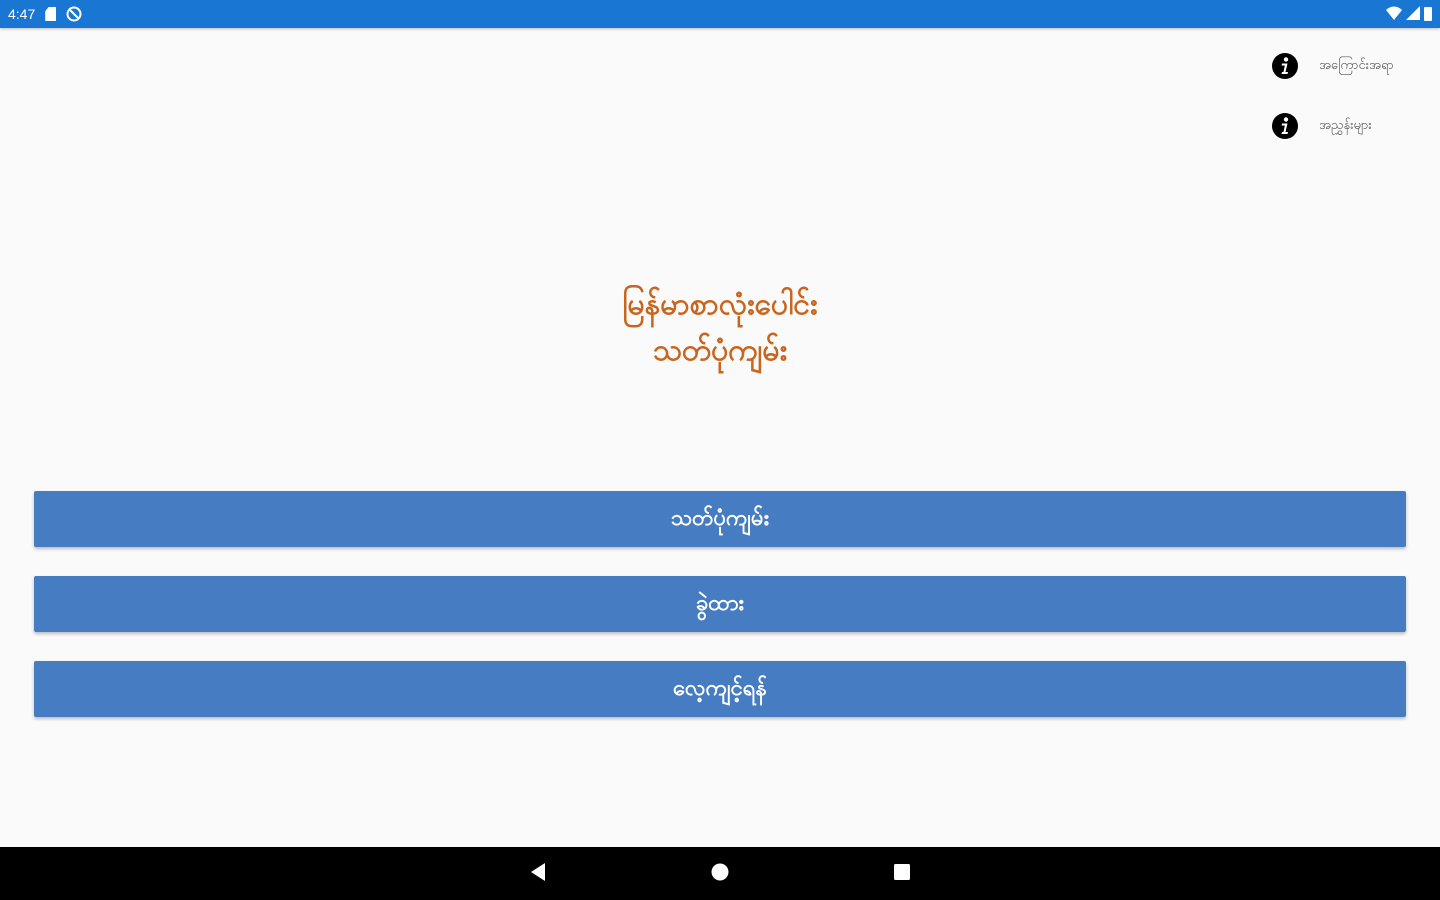  Describe the element at coordinates (720, 328) in the screenshot. I see `app-title: မြန်မာစာလုံးပေါင်း သတ်ပုံကျမ်း` at that location.